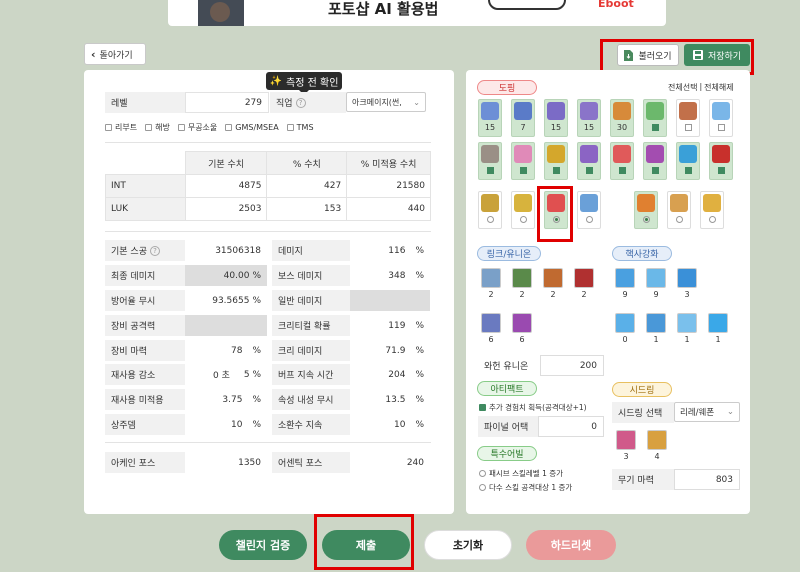  What do you see at coordinates (571, 426) in the screenshot?
I see `final-attack-input: 0` at bounding box center [571, 426].